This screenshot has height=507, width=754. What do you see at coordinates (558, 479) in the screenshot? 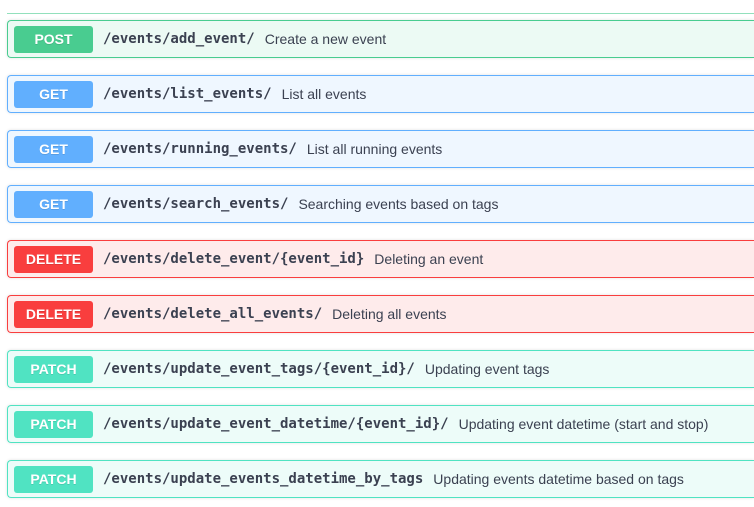
I see `operation-summary: Updating events datetime based on tags` at bounding box center [558, 479].